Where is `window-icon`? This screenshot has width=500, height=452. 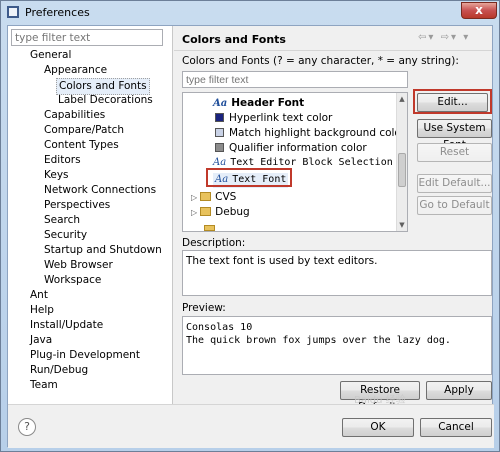
window-icon is located at coordinates (13, 12).